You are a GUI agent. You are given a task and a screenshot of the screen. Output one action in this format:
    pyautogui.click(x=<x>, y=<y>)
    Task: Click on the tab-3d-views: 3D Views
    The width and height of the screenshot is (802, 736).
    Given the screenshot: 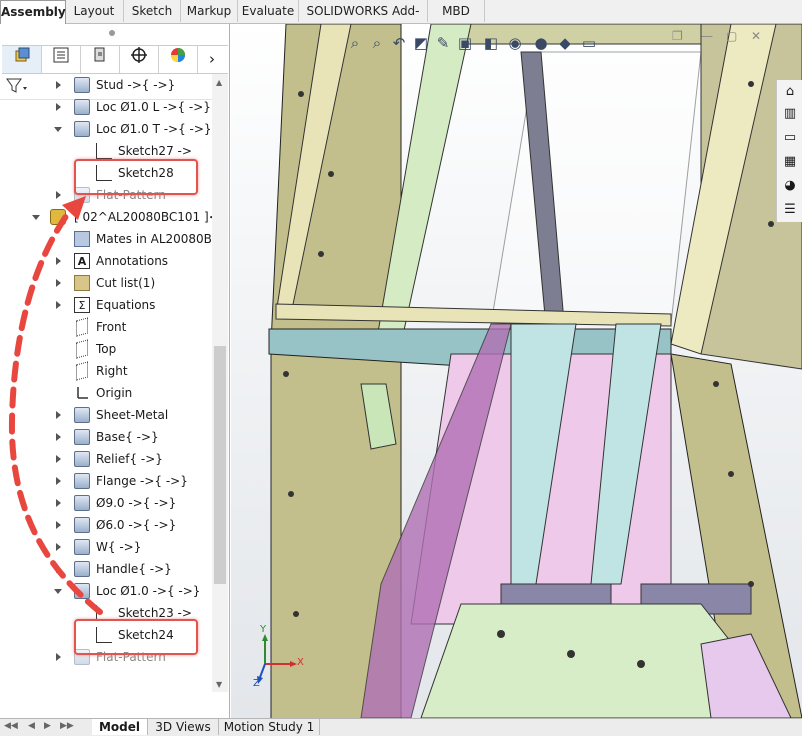 What is the action you would take?
    pyautogui.click(x=183, y=727)
    